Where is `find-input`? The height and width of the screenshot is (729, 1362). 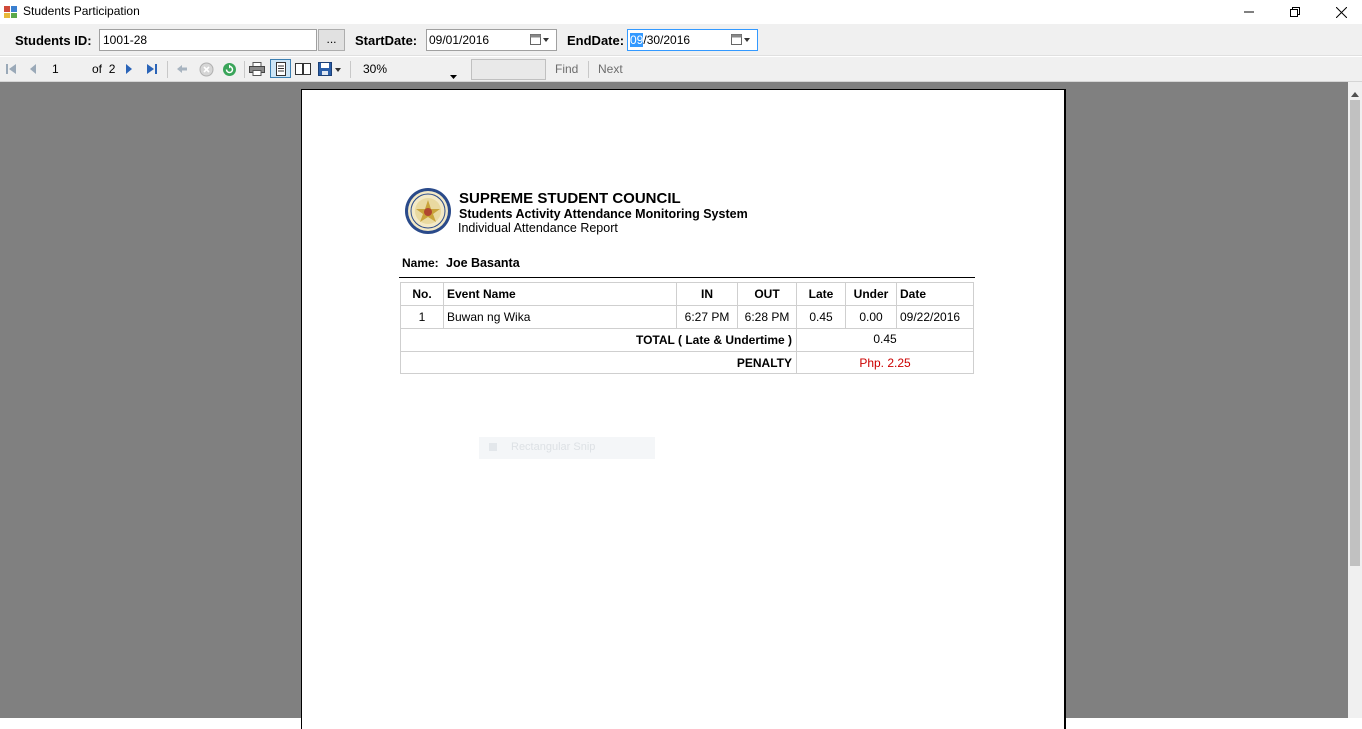
find-input is located at coordinates (508, 69).